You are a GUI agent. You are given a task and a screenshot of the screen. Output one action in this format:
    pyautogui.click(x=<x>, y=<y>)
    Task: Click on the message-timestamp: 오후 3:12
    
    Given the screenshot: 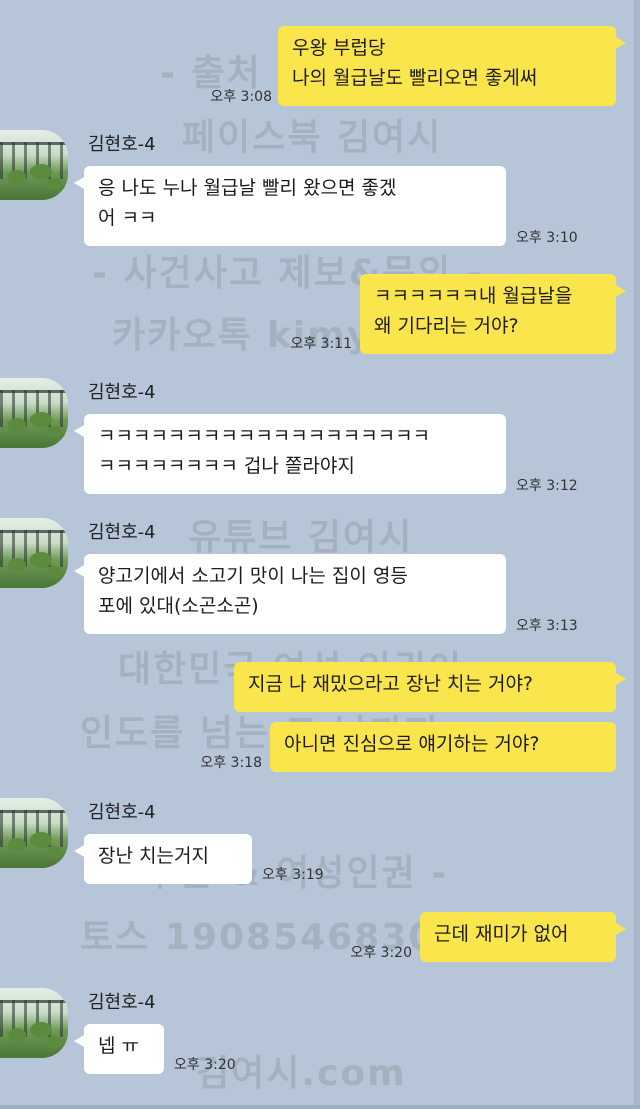 What is the action you would take?
    pyautogui.click(x=547, y=486)
    